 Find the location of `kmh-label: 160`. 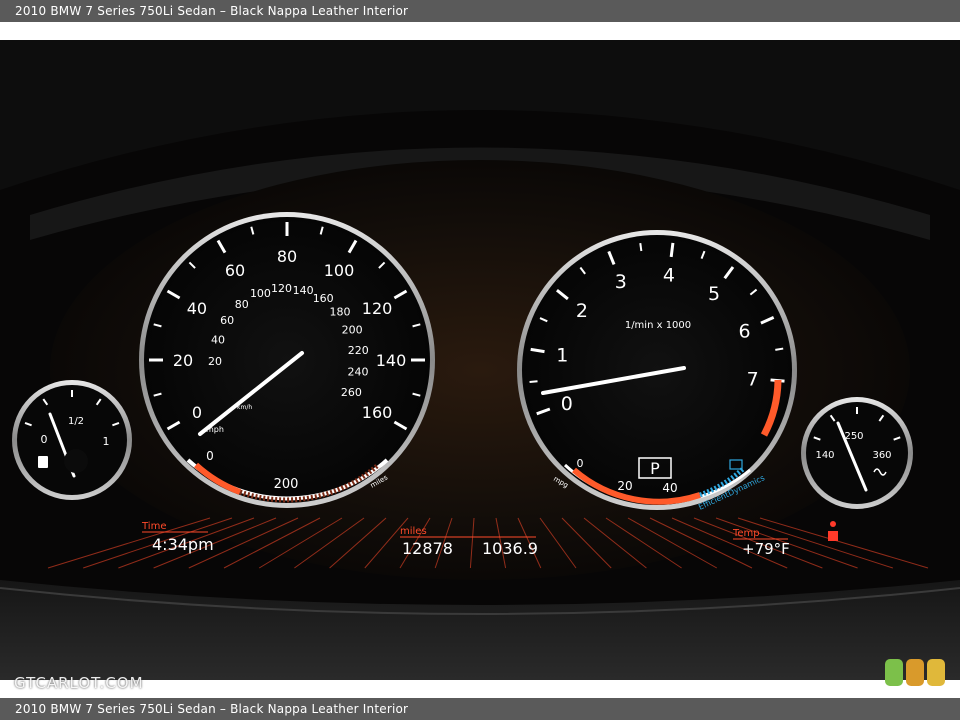

kmh-label: 160 is located at coordinates (323, 298).